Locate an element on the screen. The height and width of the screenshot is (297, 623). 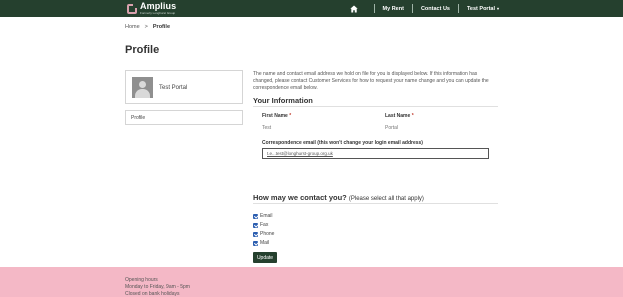
breadcrumb-home: Home is located at coordinates (132, 27).